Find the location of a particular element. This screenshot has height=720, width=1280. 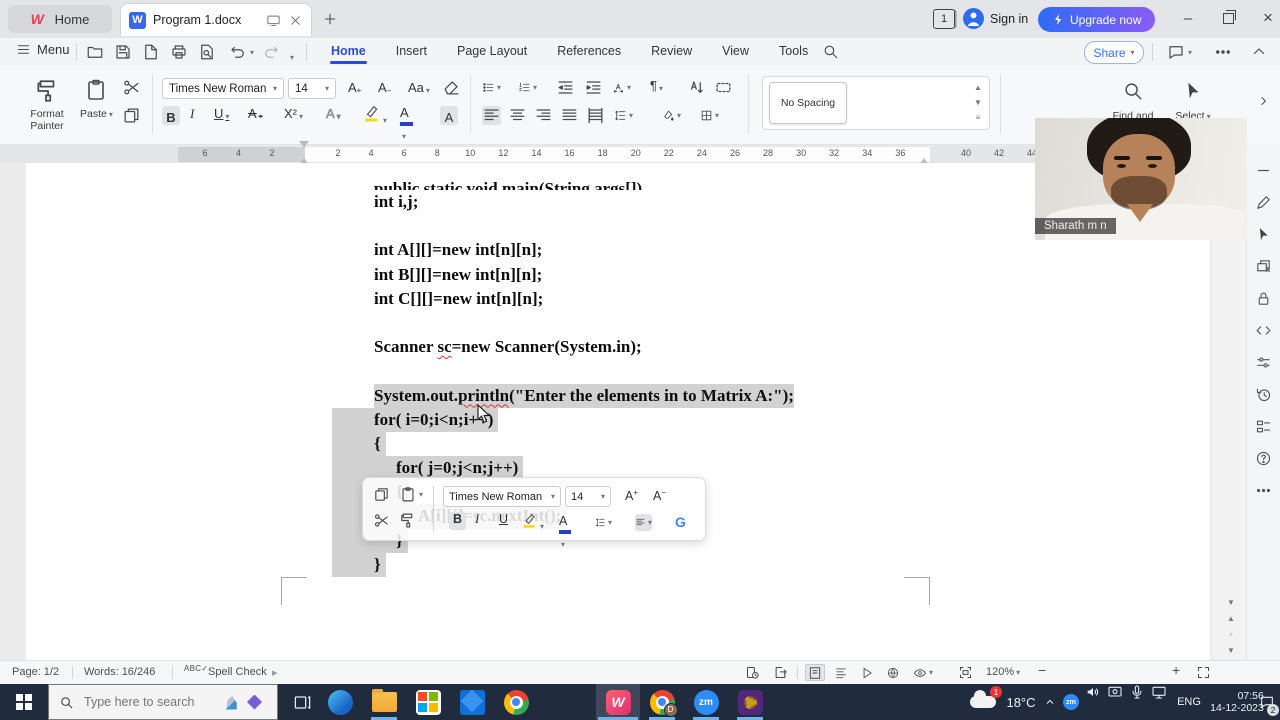

strikethrough-button: A is located at coordinates (255, 113).